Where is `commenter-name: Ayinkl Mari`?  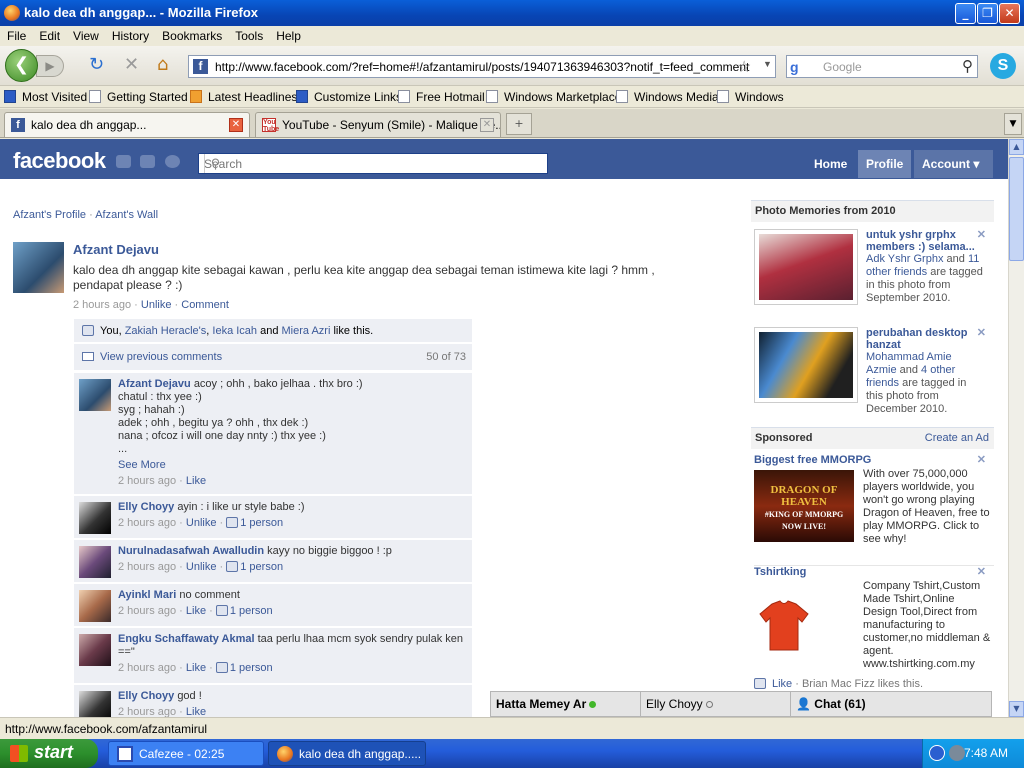 commenter-name: Ayinkl Mari is located at coordinates (147, 595).